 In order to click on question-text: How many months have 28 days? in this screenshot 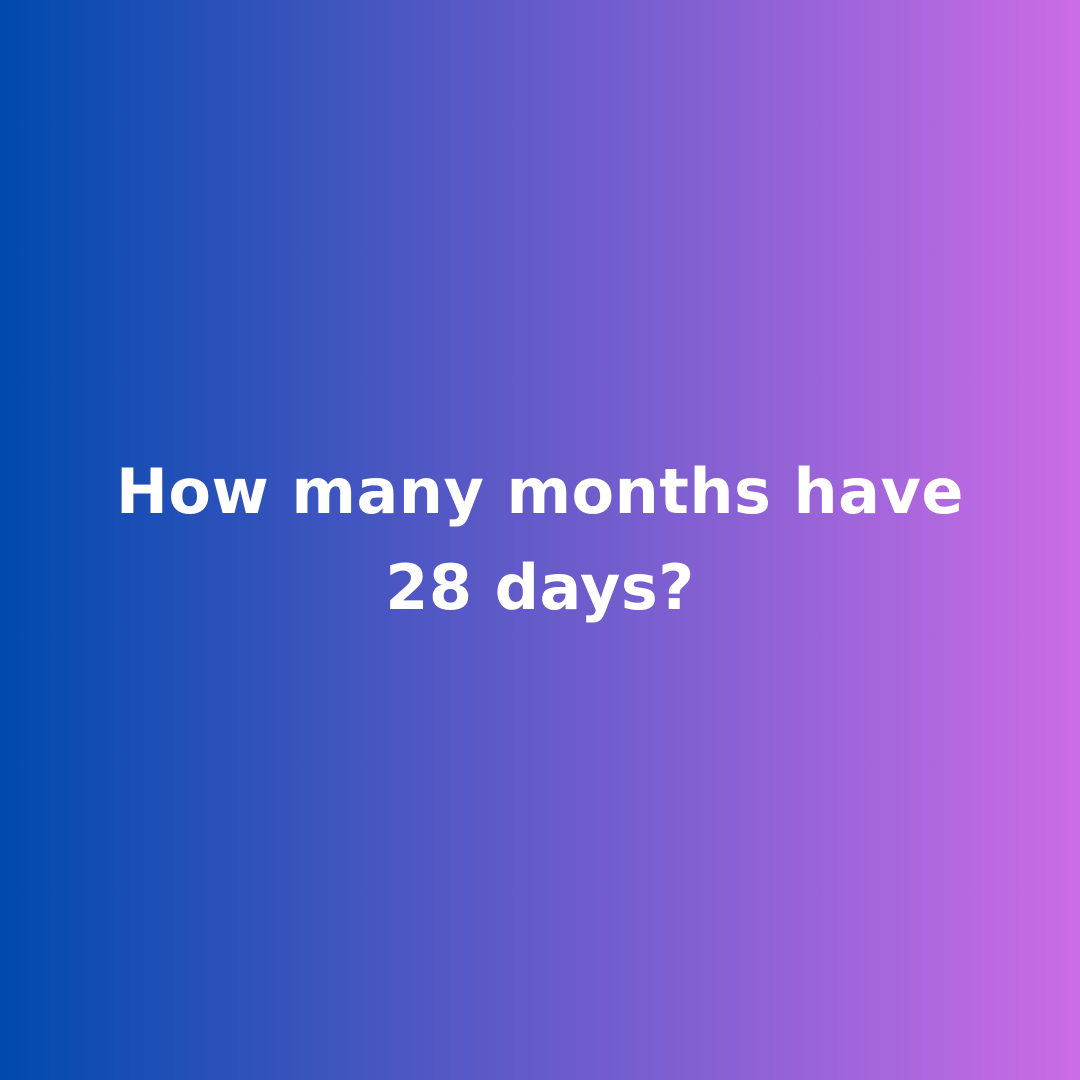, I will do `click(540, 540)`.